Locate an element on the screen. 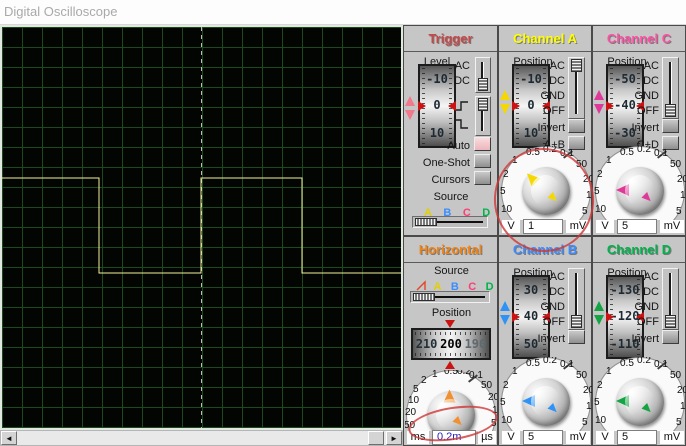  channel-a-gnd-label: GND is located at coordinates (552, 96).